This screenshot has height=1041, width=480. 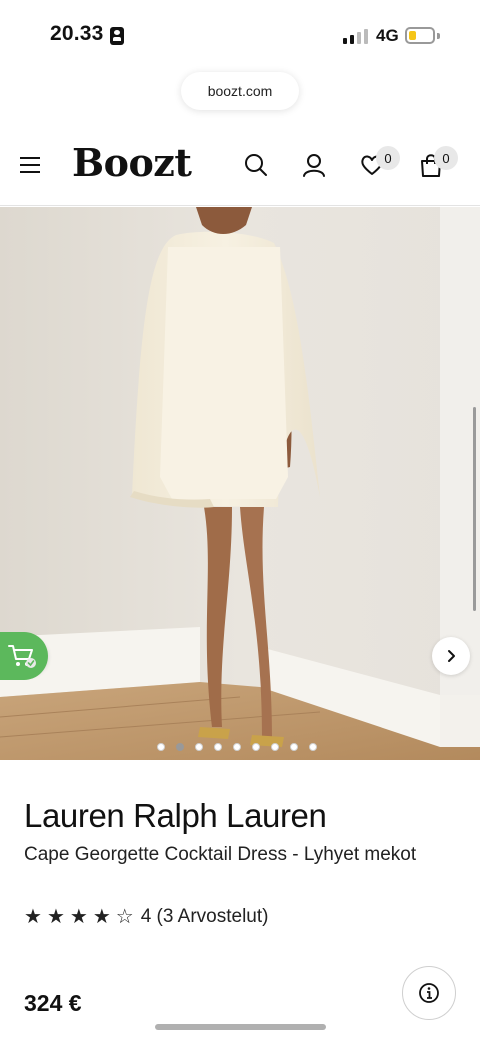 What do you see at coordinates (77, 33) in the screenshot?
I see `status-time: 20.33` at bounding box center [77, 33].